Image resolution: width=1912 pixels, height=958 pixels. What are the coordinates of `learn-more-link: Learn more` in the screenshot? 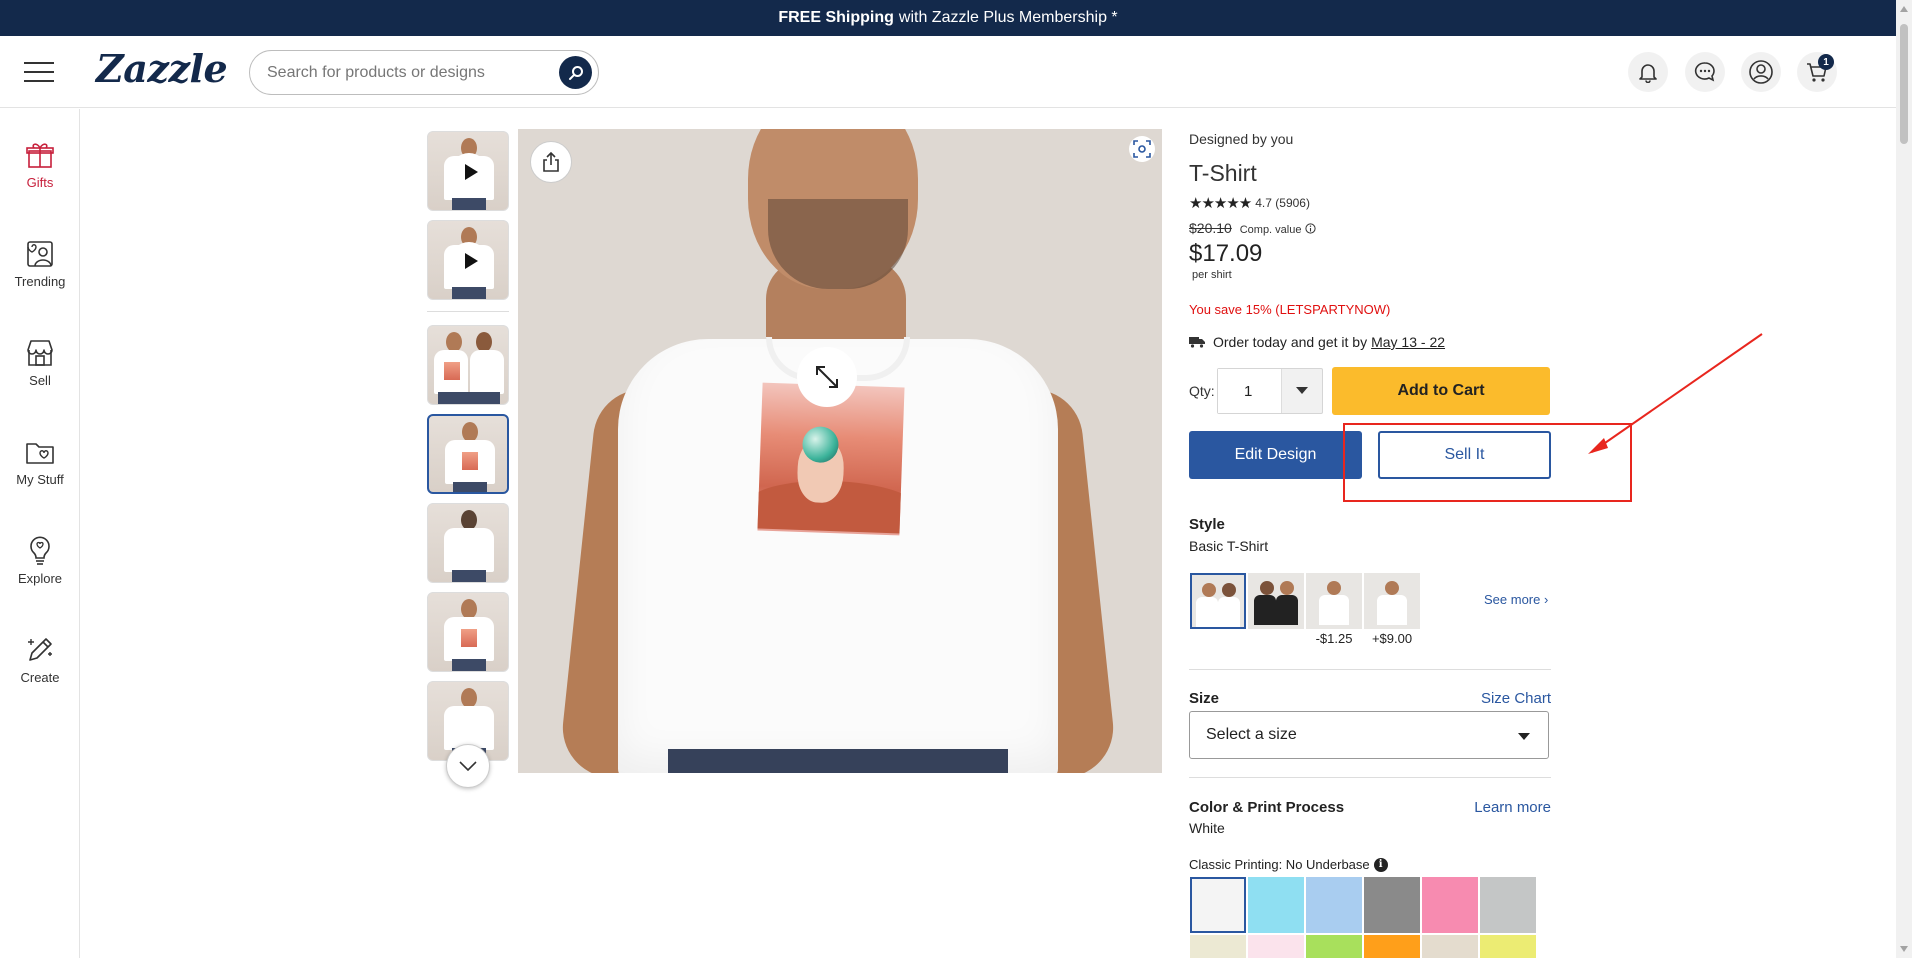 It's located at (1512, 807).